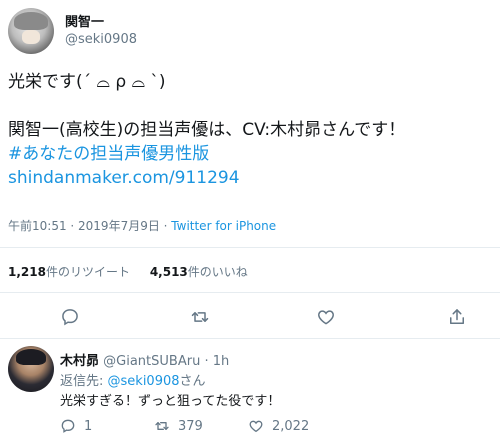 This screenshot has height=445, width=500. I want to click on timestamp: 午前10:51 · 2019年7月9日 ·, so click(89, 226).